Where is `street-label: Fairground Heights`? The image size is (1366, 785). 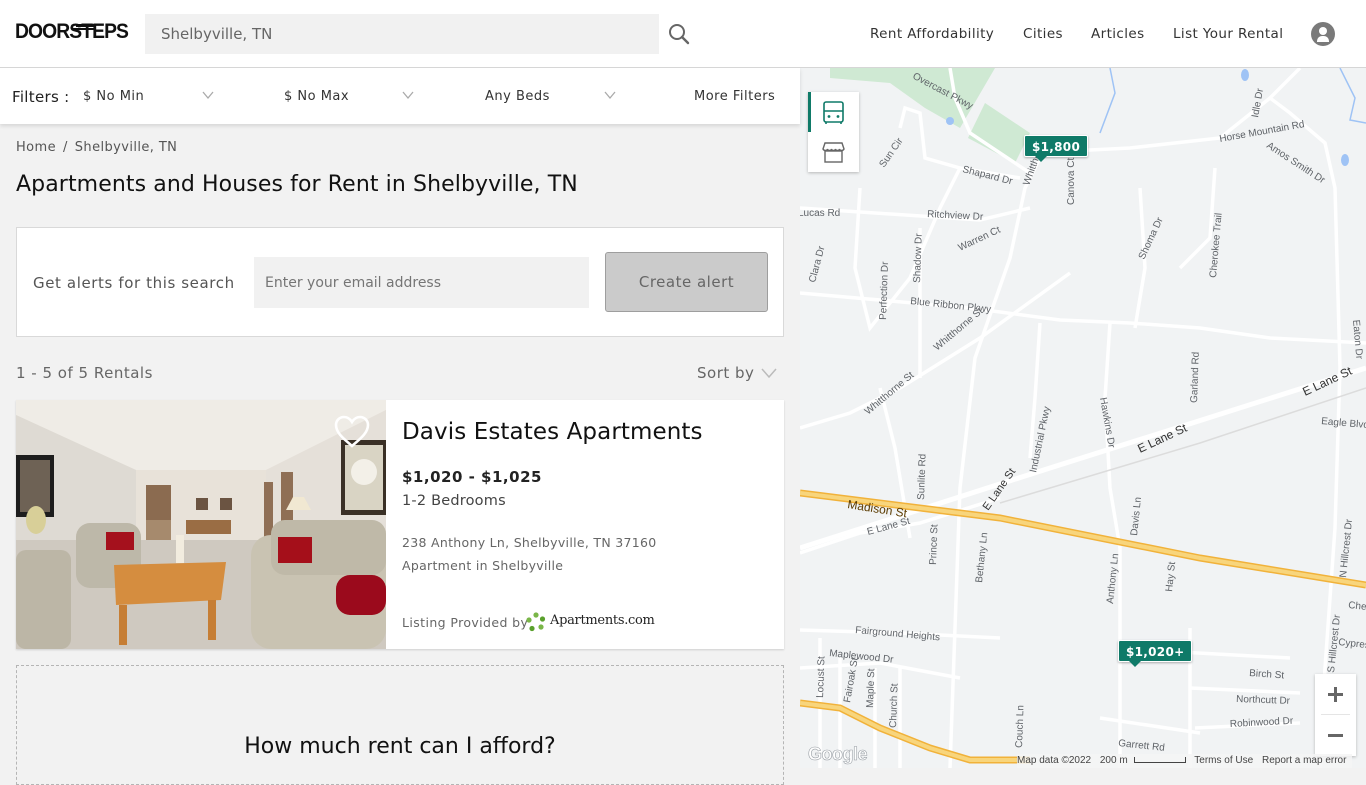 street-label: Fairground Heights is located at coordinates (898, 634).